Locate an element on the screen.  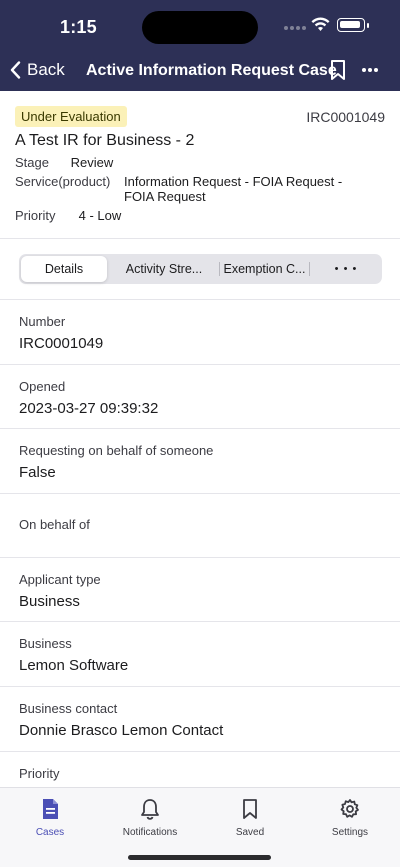
battery-icon is located at coordinates (353, 25).